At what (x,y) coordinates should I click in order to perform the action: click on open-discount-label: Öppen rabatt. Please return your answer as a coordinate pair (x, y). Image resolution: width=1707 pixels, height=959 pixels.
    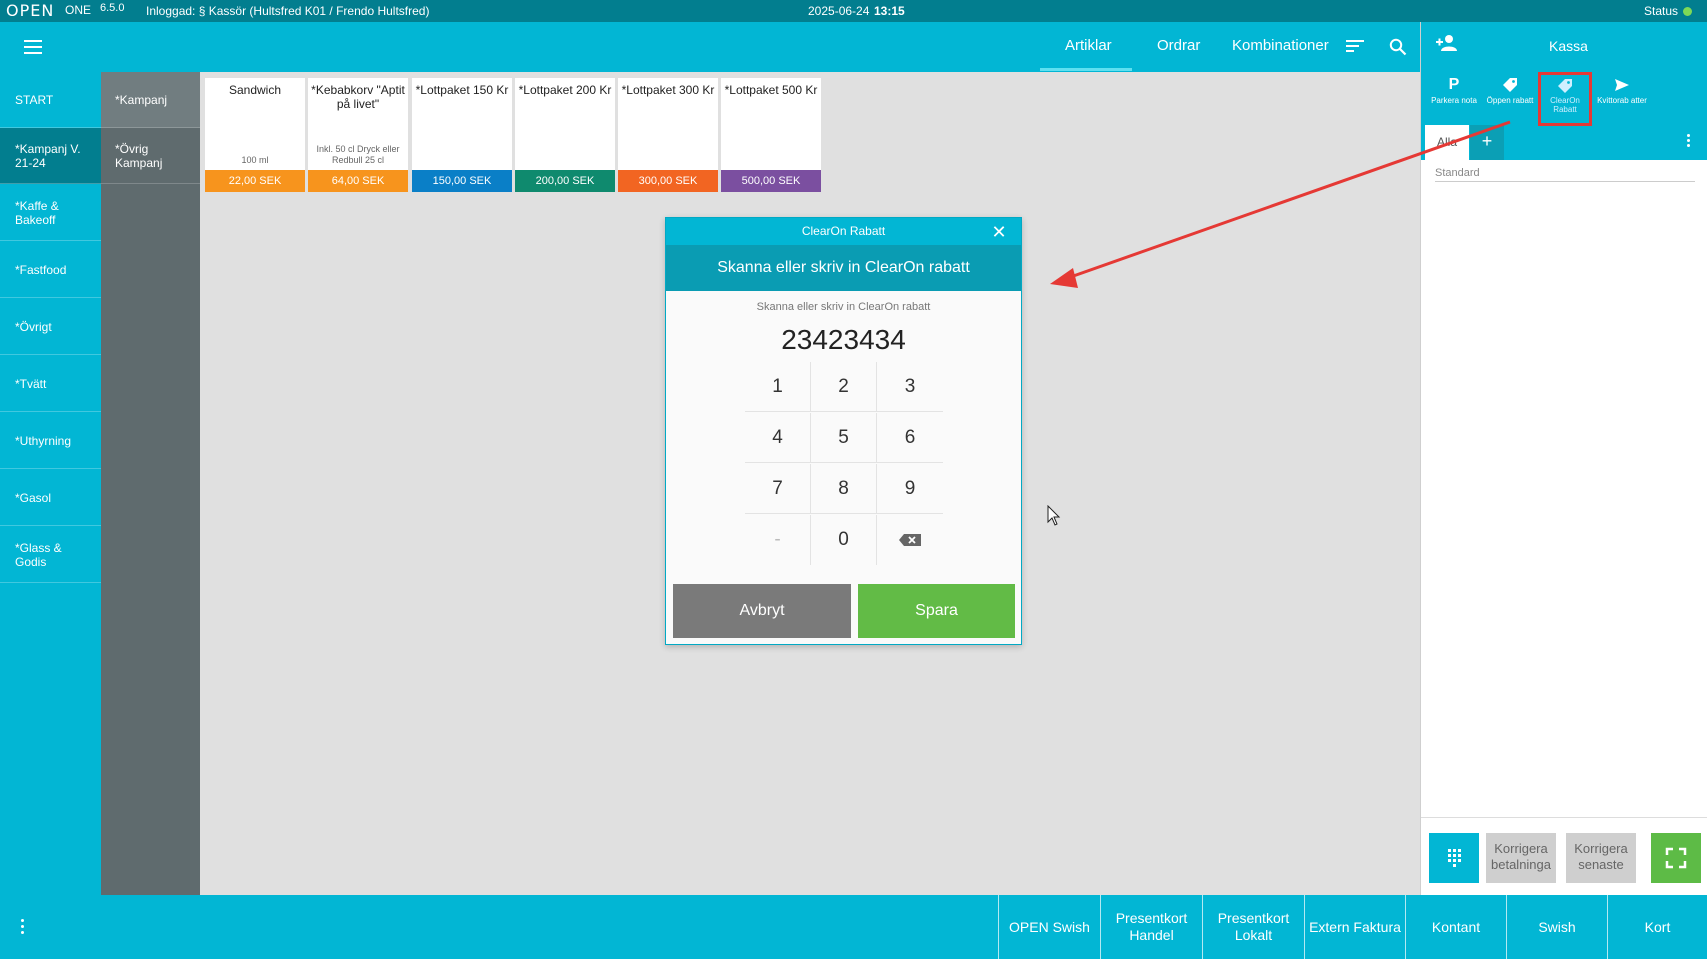
    Looking at the image, I should click on (1510, 100).